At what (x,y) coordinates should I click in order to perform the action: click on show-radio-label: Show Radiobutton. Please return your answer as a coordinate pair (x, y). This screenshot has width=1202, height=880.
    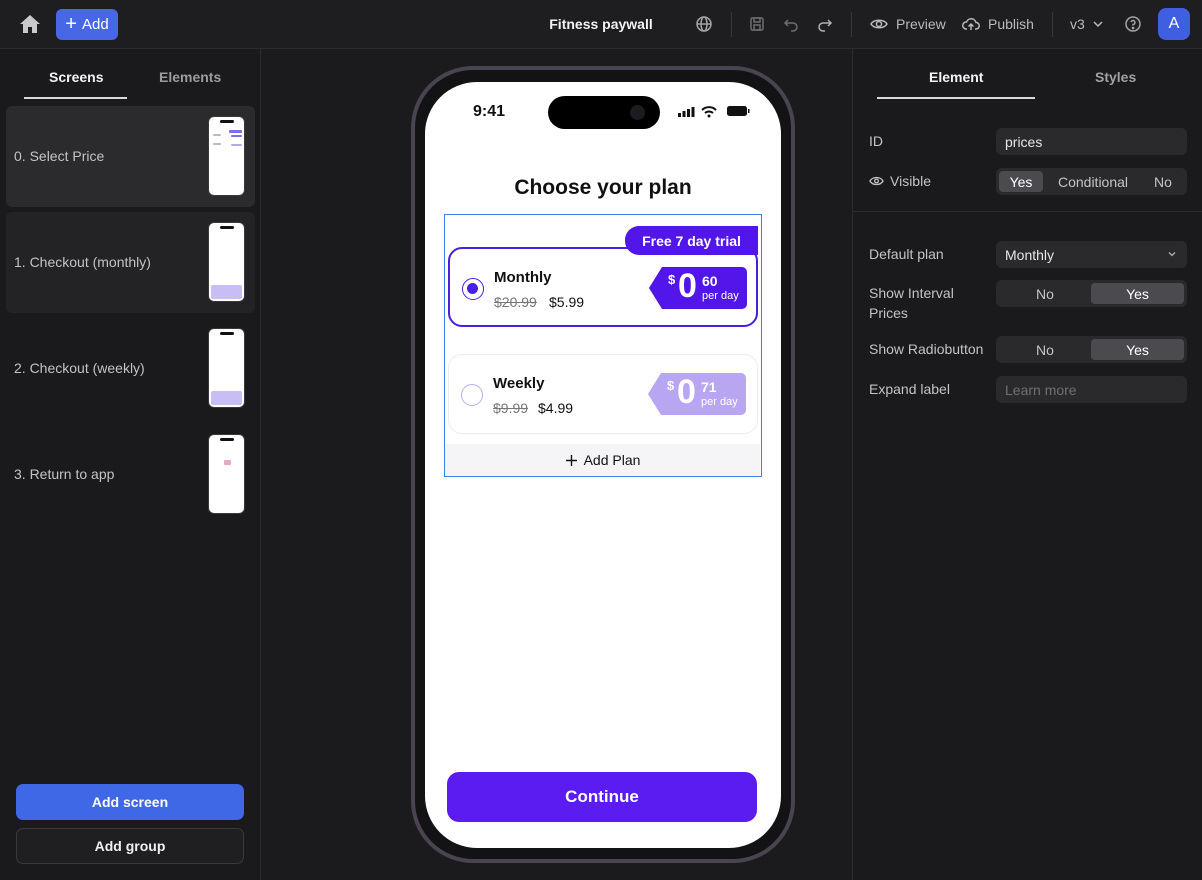
    Looking at the image, I should click on (926, 349).